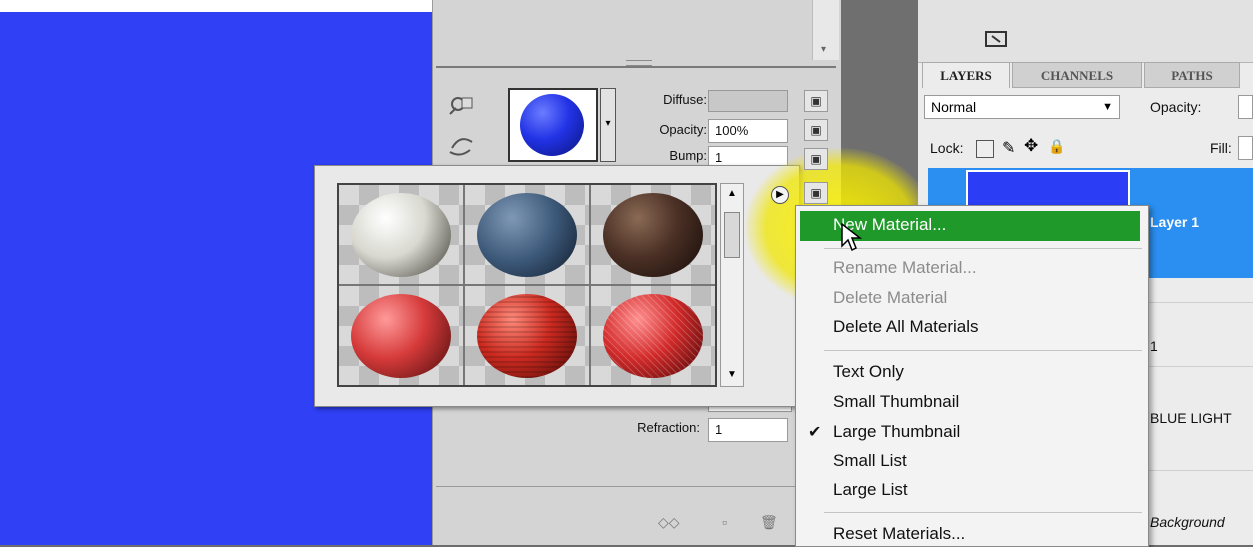 Image resolution: width=1253 pixels, height=547 pixels. What do you see at coordinates (816, 193) in the screenshot?
I see `texture-button: ▣` at bounding box center [816, 193].